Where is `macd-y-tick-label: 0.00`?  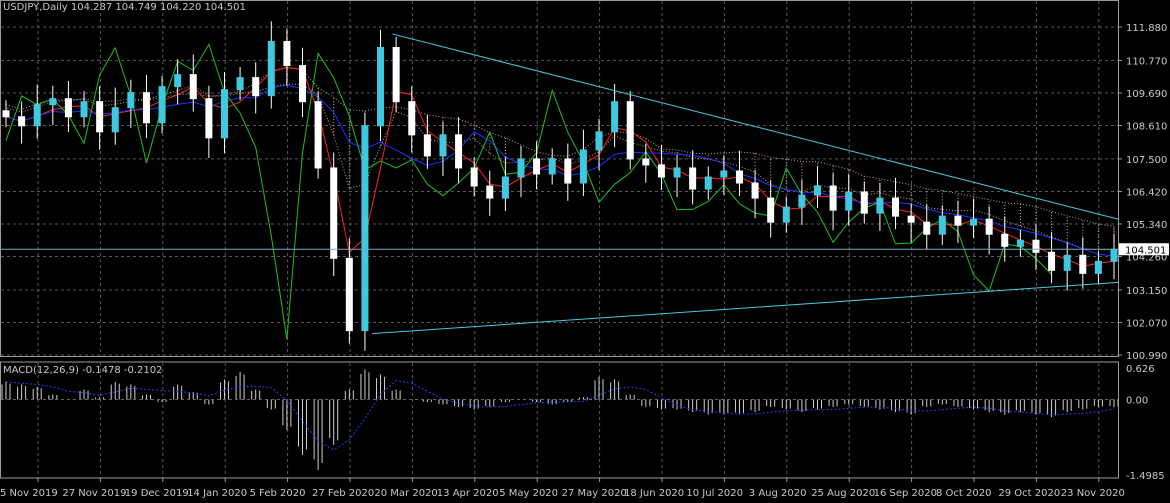 macd-y-tick-label: 0.00 is located at coordinates (1137, 401).